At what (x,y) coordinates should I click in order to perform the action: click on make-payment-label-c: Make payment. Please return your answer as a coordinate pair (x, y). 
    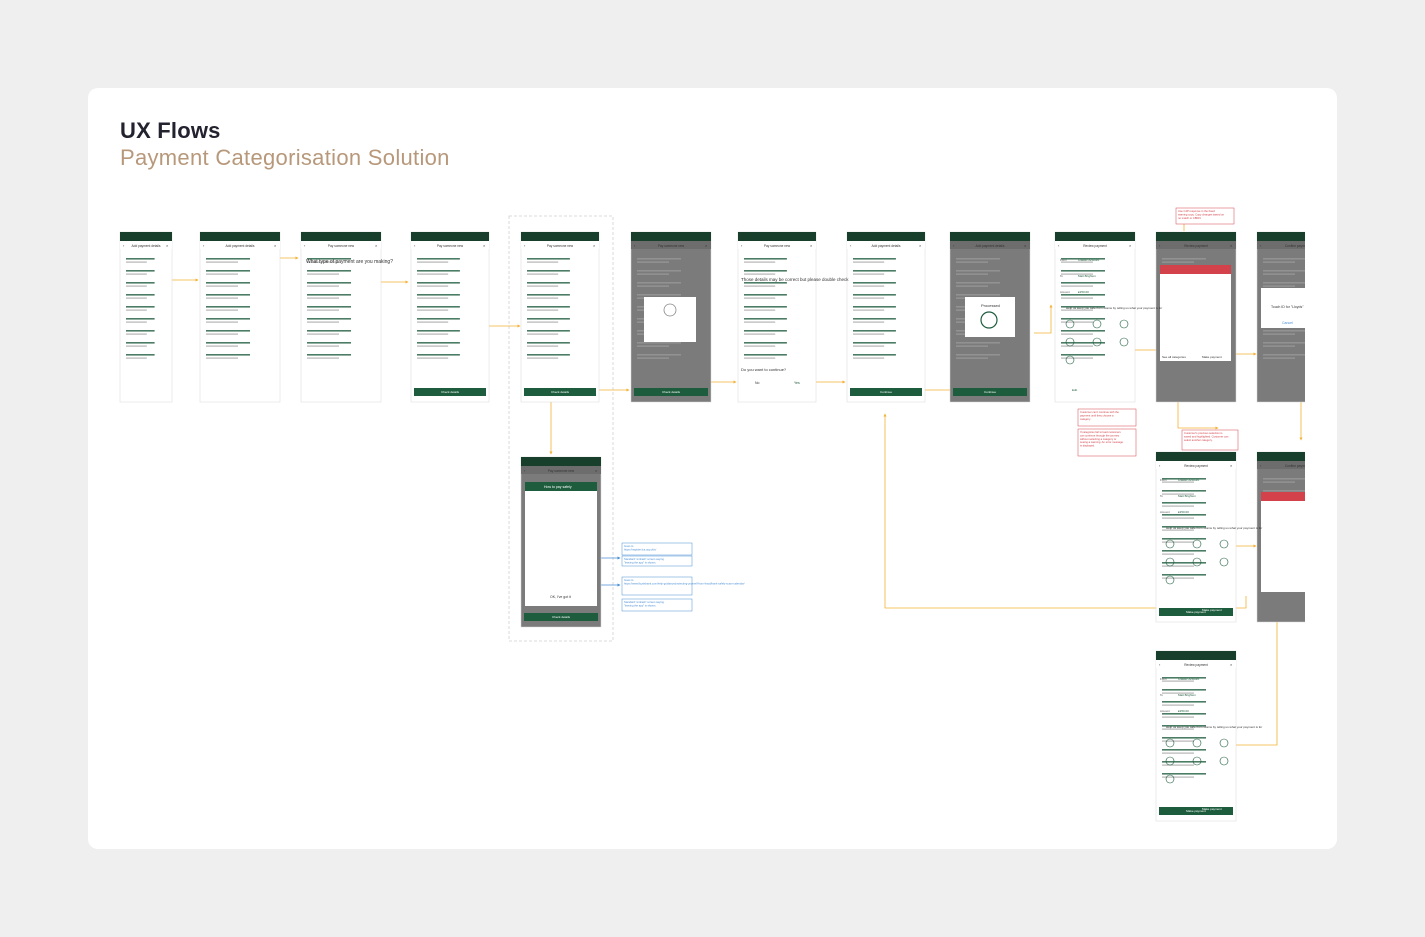
    Looking at the image, I should click on (1212, 809).